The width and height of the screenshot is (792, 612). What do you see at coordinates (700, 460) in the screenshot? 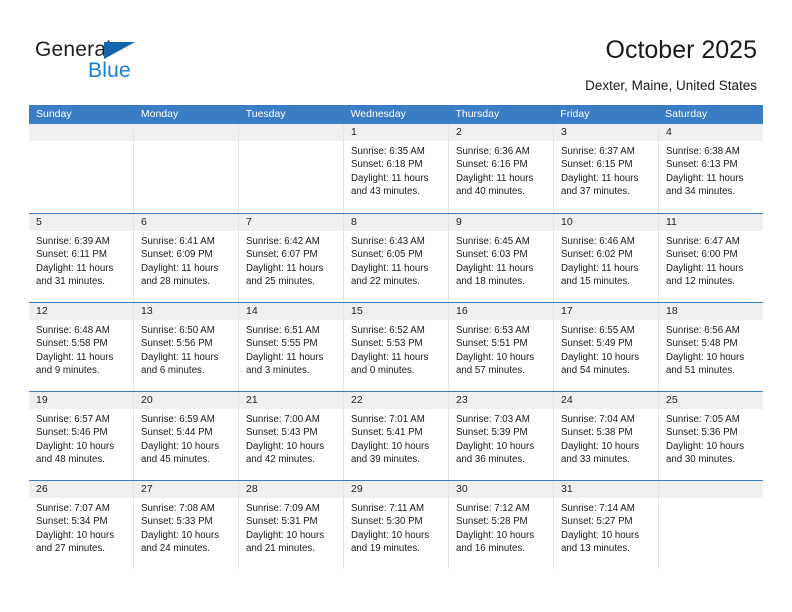
I see `day-info-line: and 30 minutes.` at bounding box center [700, 460].